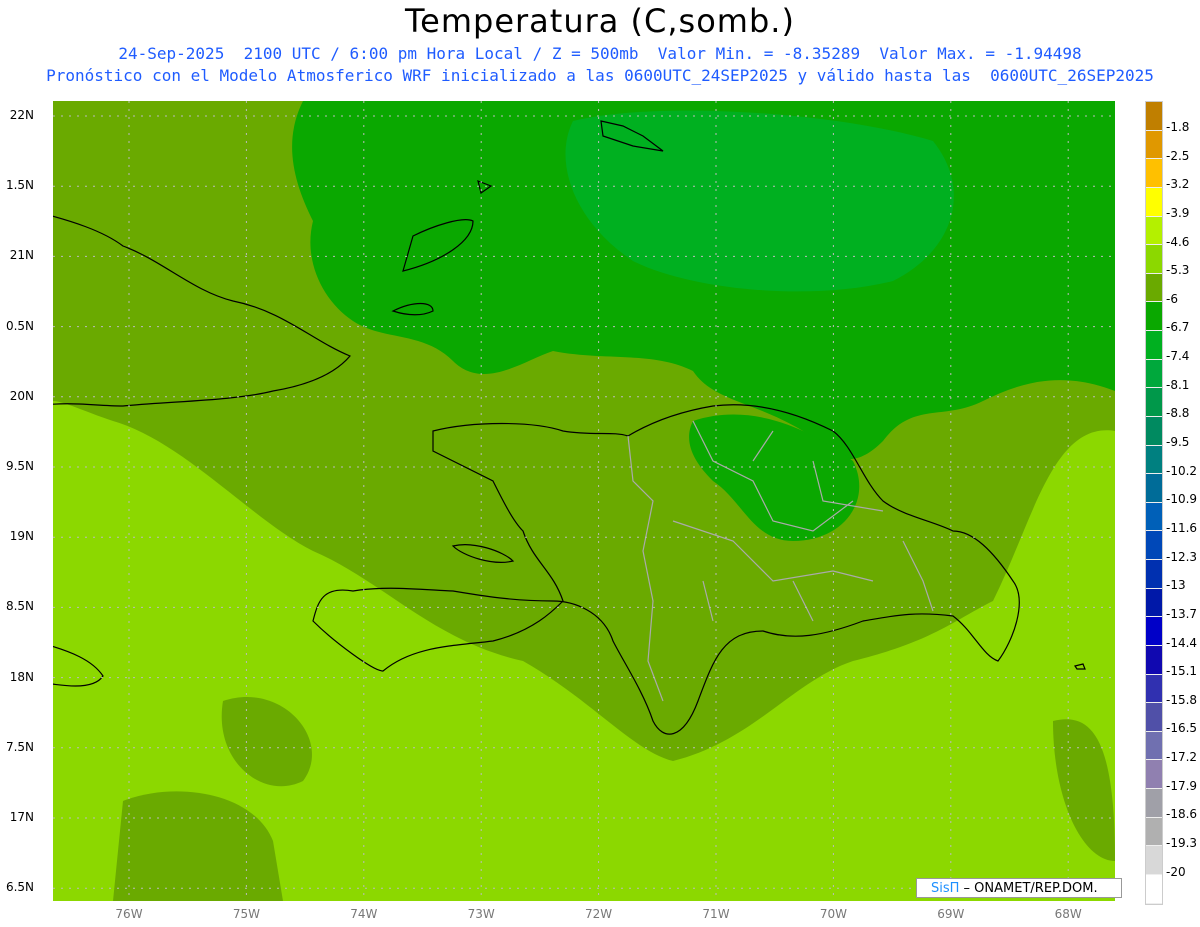 This screenshot has height=927, width=1200. I want to click on colorbar-label: -19.3, so click(1182, 843).